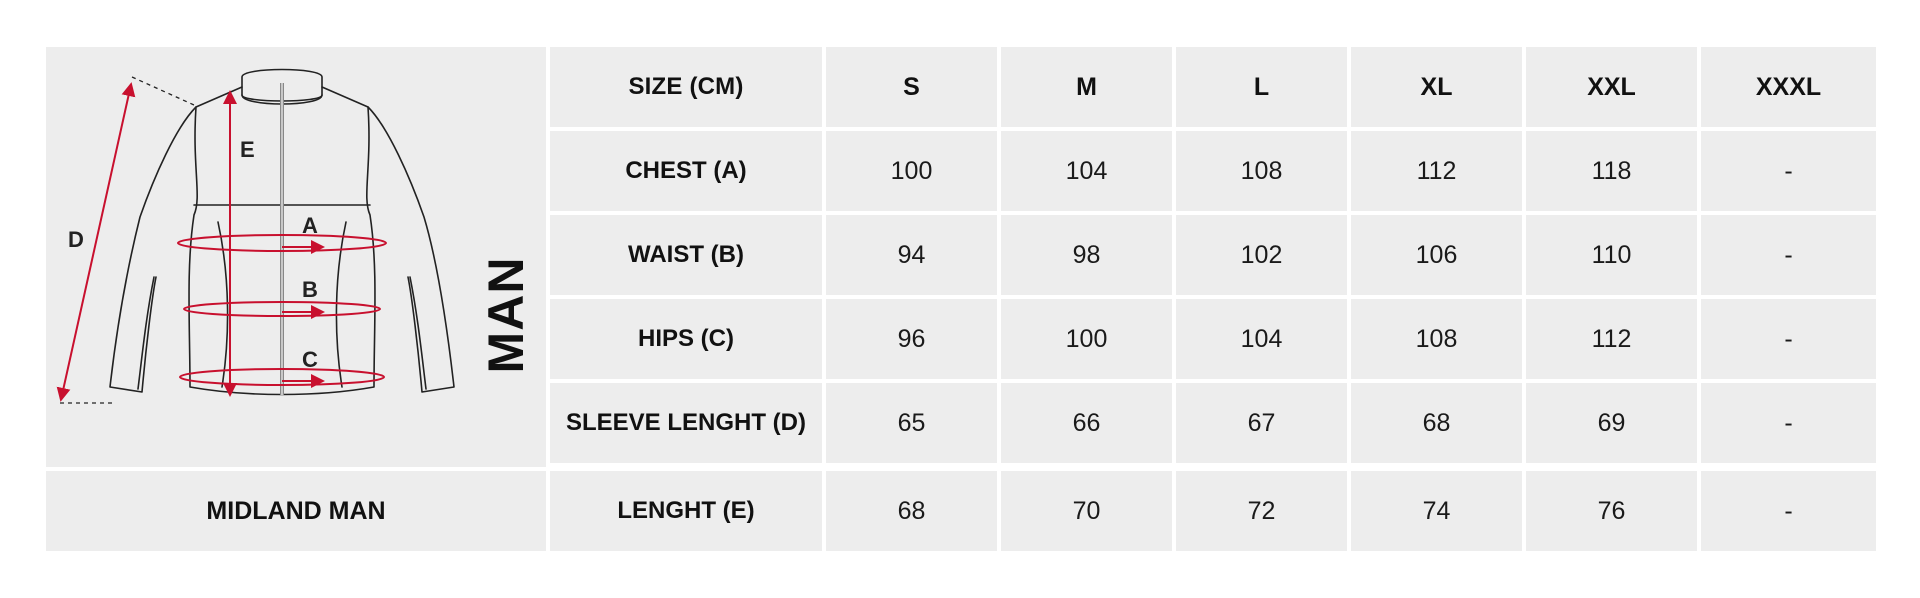 Image resolution: width=1920 pixels, height=598 pixels. Describe the element at coordinates (255, 236) in the screenshot. I see `jacket-diagram: D E A B C` at that location.